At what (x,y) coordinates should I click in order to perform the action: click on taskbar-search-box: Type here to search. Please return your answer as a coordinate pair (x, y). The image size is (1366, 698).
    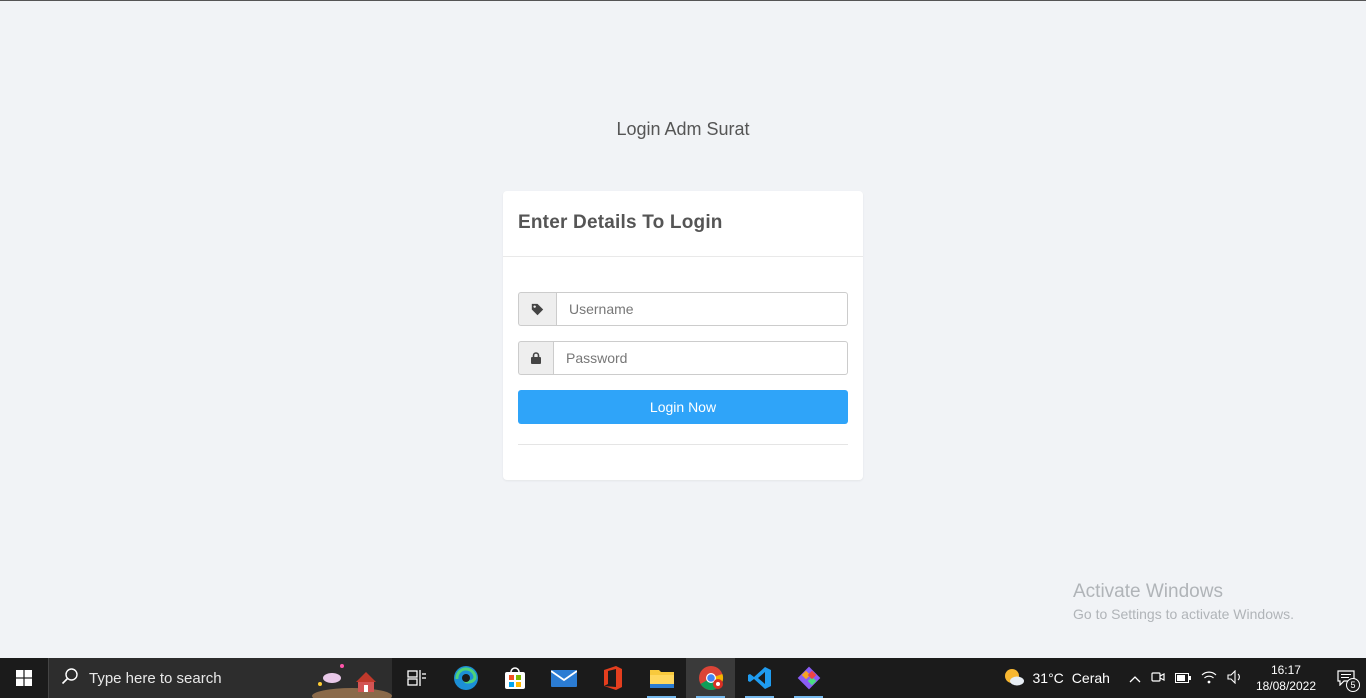
    Looking at the image, I should click on (220, 678).